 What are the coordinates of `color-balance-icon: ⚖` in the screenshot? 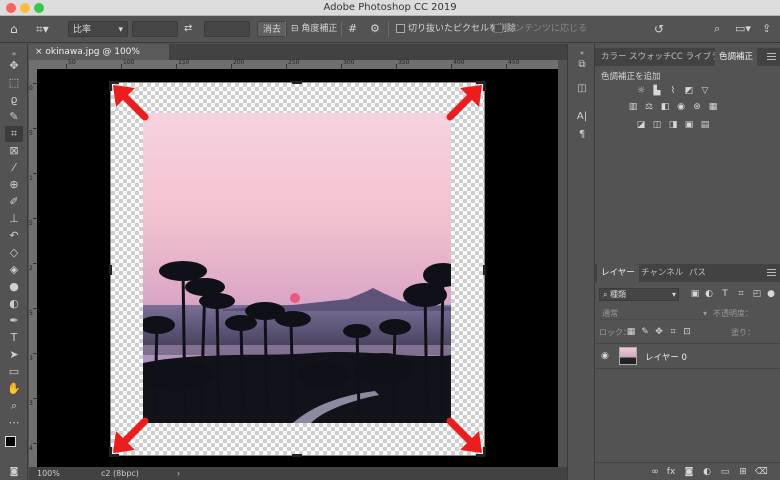 It's located at (649, 107).